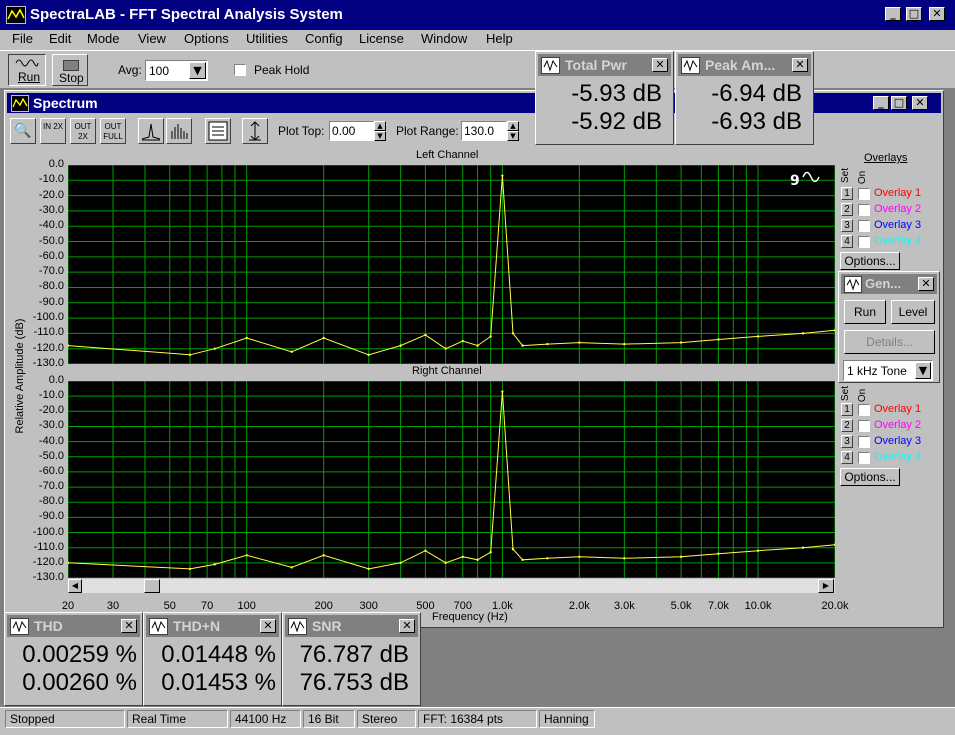  What do you see at coordinates (937, 14) in the screenshot?
I see `close-button: ✕` at bounding box center [937, 14].